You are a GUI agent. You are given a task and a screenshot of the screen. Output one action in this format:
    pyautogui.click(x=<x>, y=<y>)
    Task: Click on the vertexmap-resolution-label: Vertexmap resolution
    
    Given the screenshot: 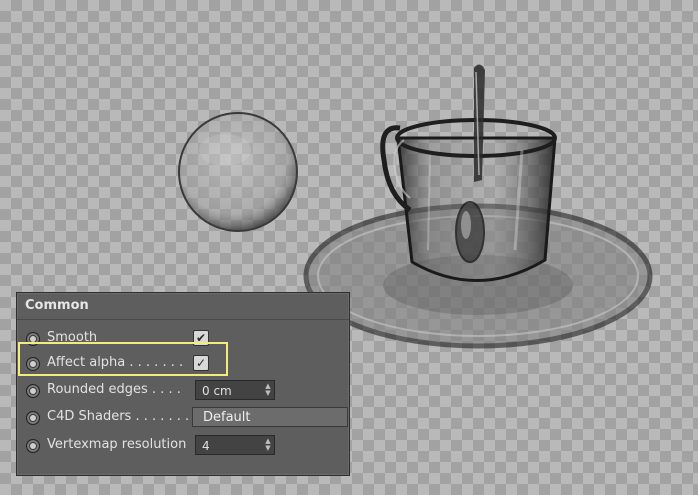 What is the action you would take?
    pyautogui.click(x=117, y=444)
    